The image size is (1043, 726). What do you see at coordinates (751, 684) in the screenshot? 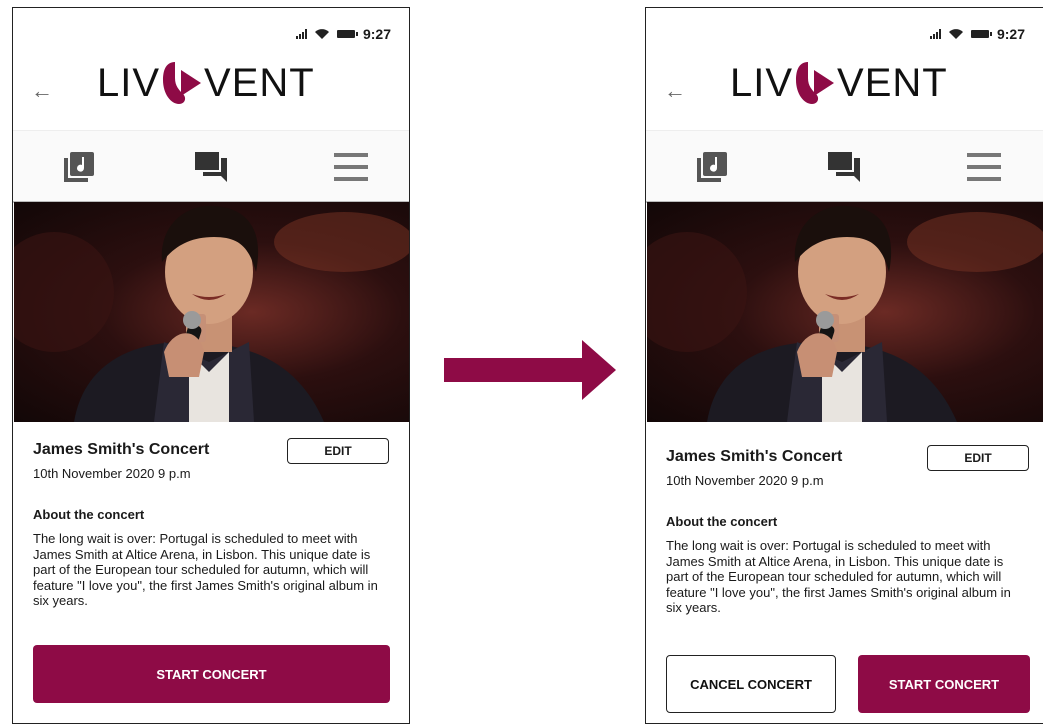
I see `cancel-concert-button: CANCEL CONCERT` at bounding box center [751, 684].